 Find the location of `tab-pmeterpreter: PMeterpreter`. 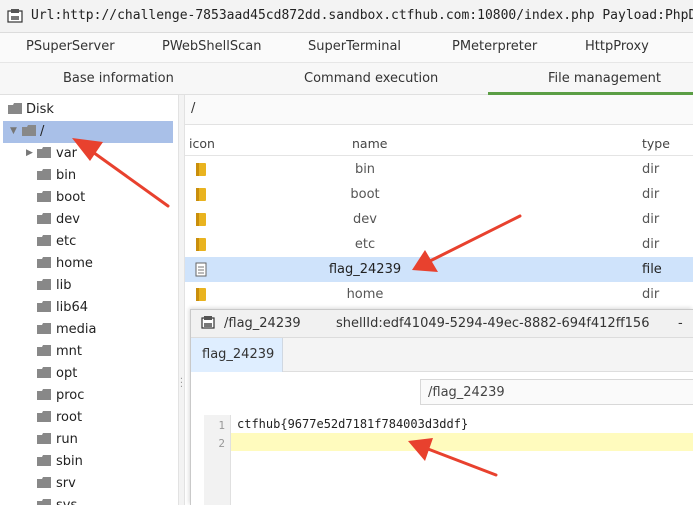

tab-pmeterpreter: PMeterpreter is located at coordinates (494, 46).